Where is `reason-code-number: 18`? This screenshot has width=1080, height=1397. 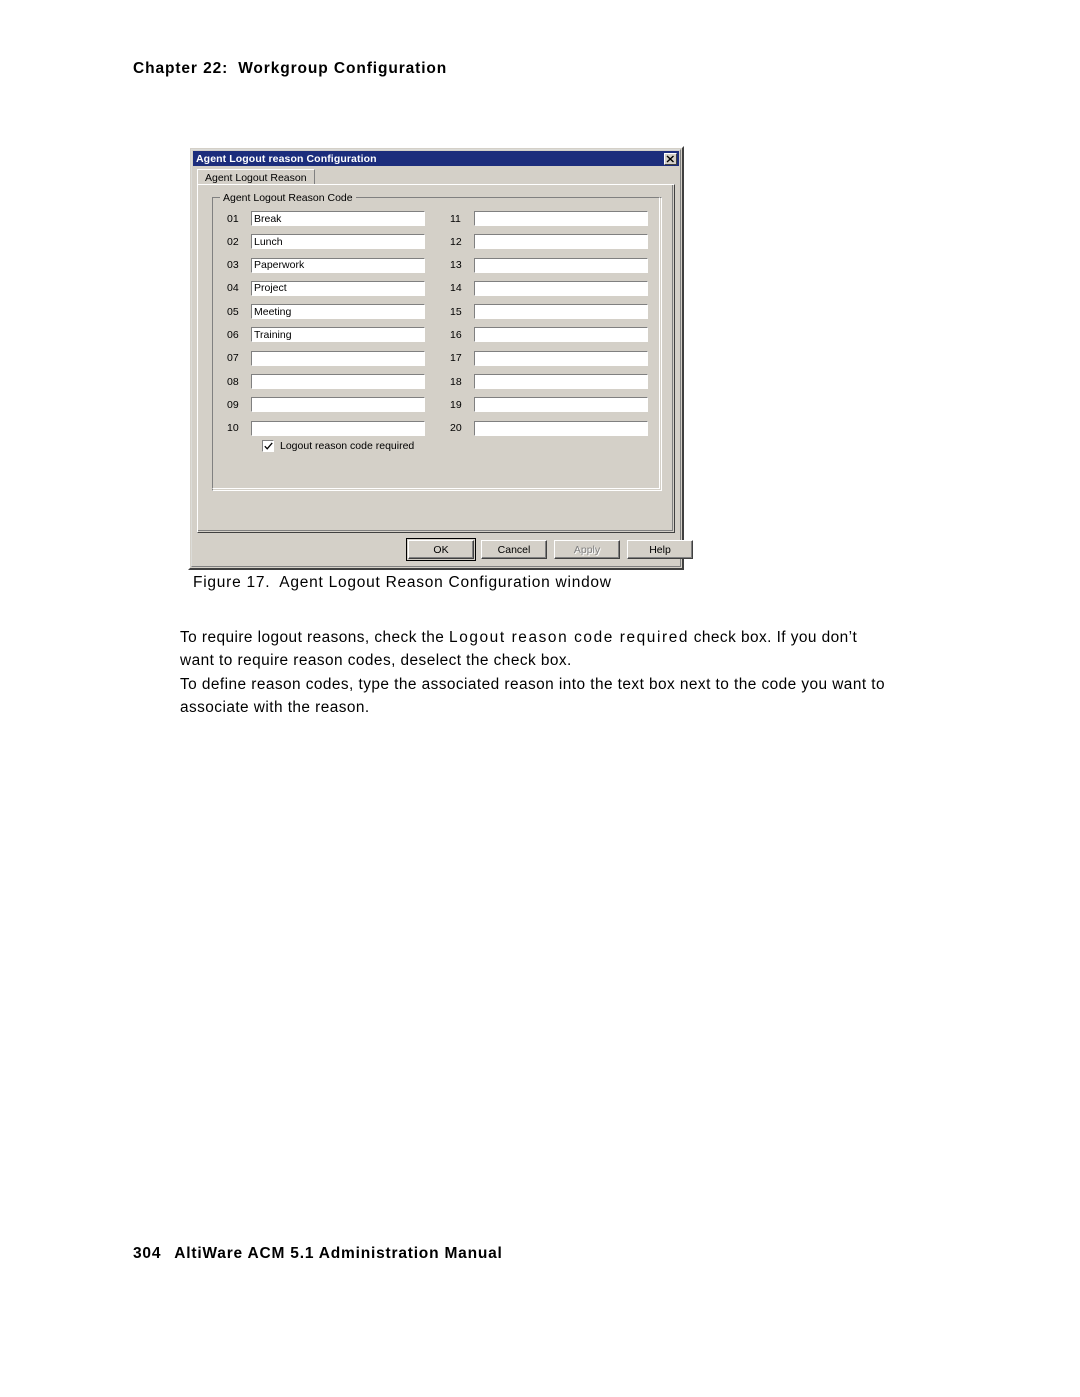 reason-code-number: 18 is located at coordinates (456, 381).